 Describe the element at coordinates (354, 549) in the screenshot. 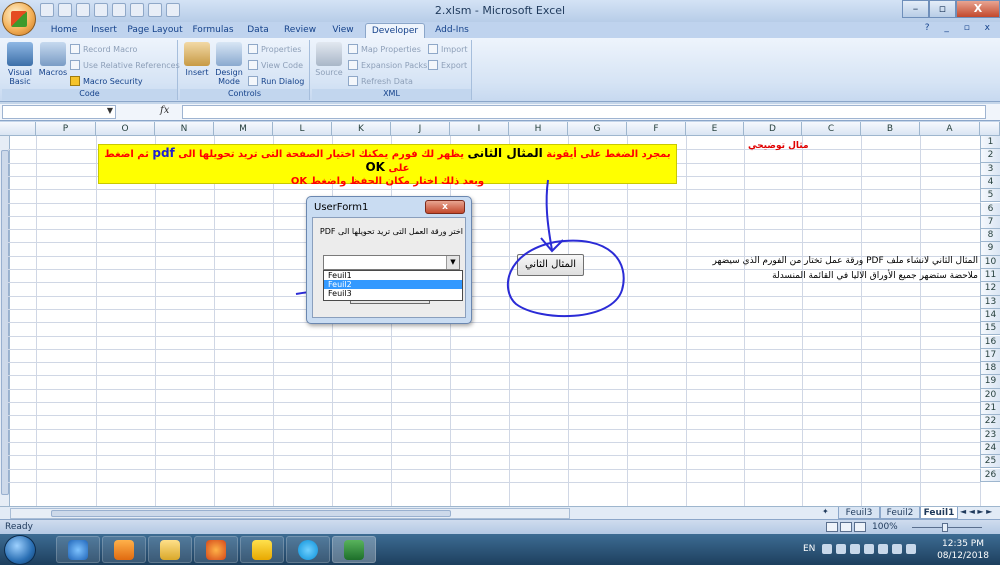

I see `taskbar-excel` at that location.